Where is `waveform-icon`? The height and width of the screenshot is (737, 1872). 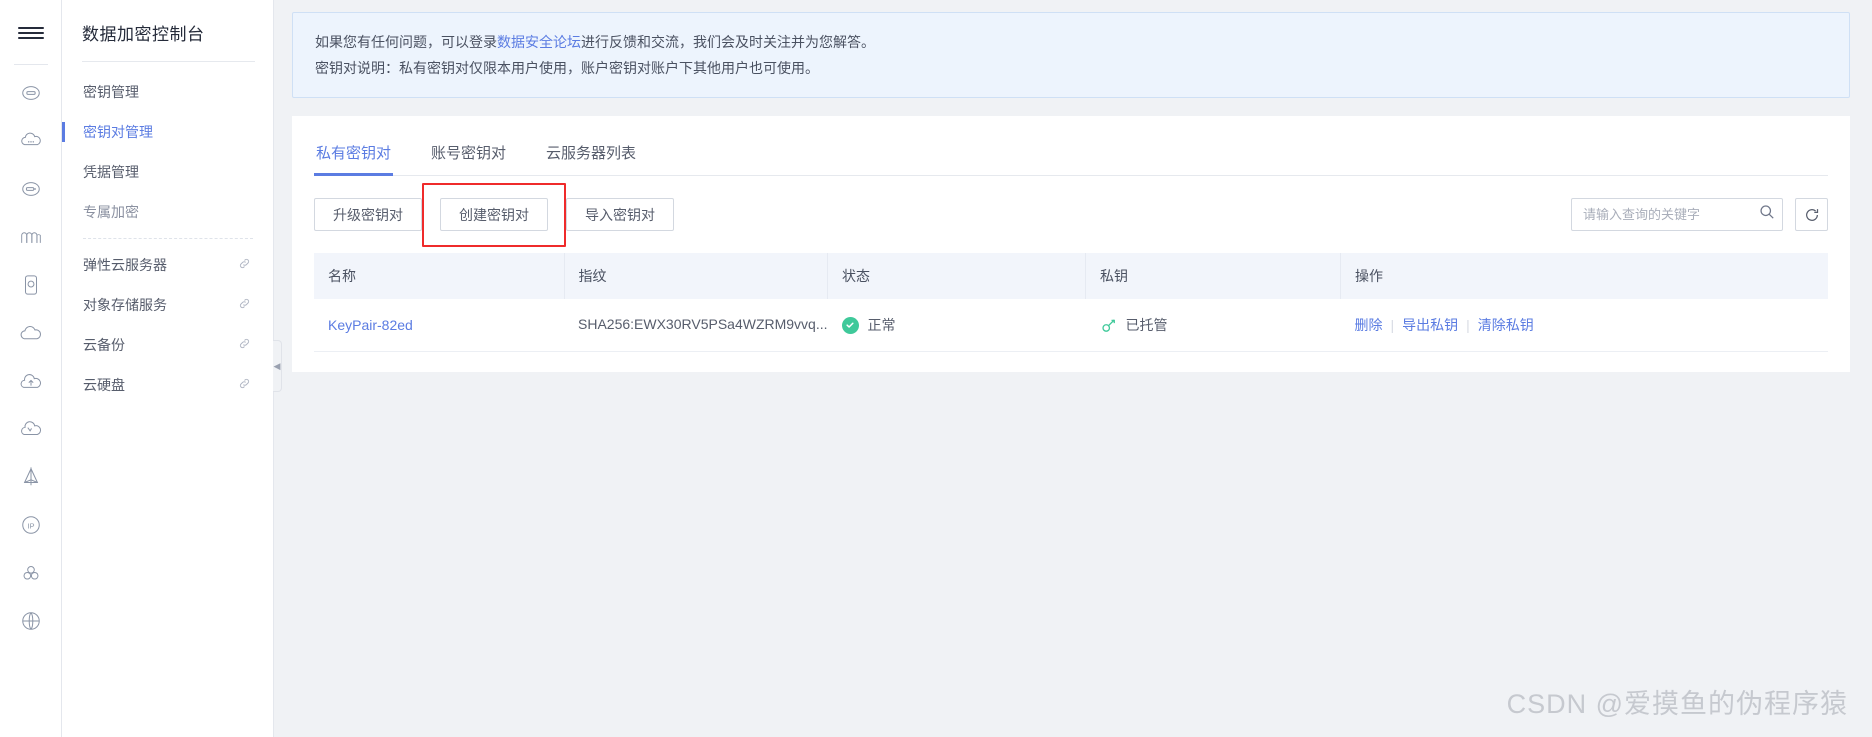
waveform-icon is located at coordinates (31, 237).